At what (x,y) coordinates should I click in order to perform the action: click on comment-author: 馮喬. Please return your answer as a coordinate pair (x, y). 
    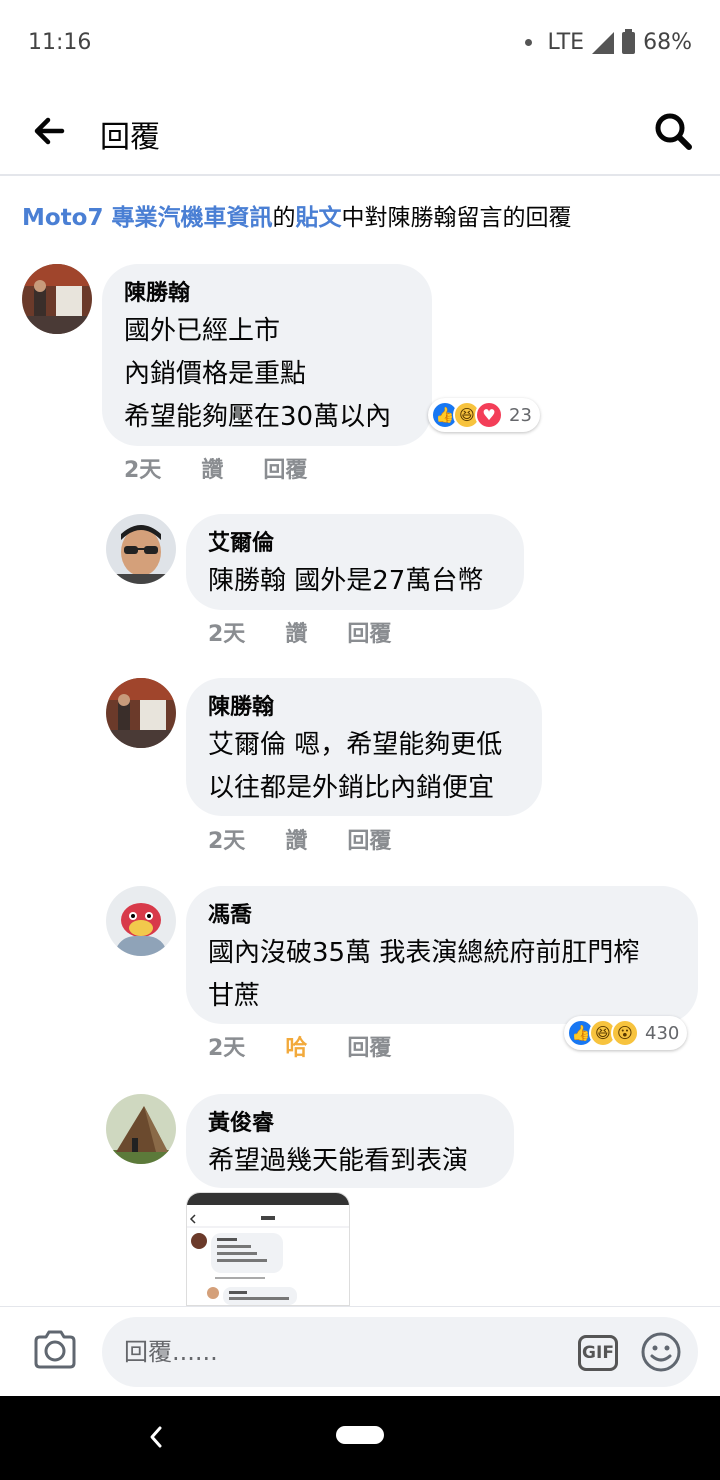
    Looking at the image, I should click on (442, 916).